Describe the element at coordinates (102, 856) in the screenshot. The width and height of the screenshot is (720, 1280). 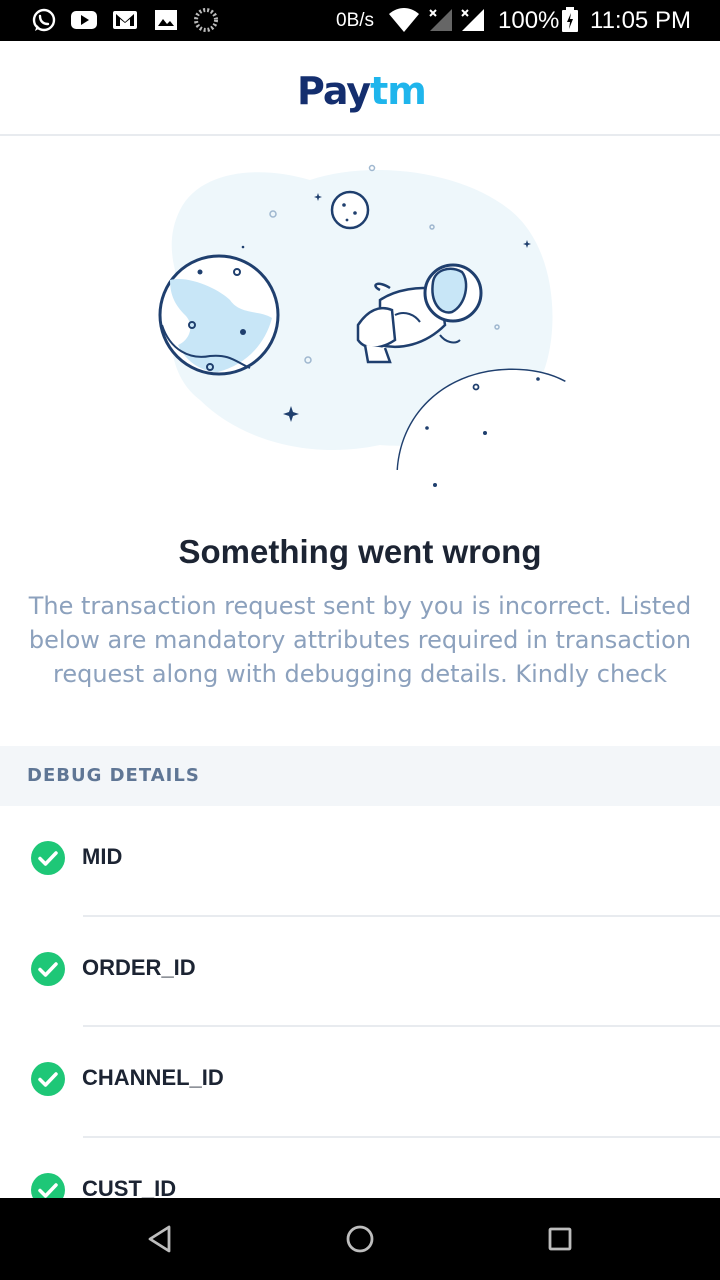
I see `debug-item-label: MID` at that location.